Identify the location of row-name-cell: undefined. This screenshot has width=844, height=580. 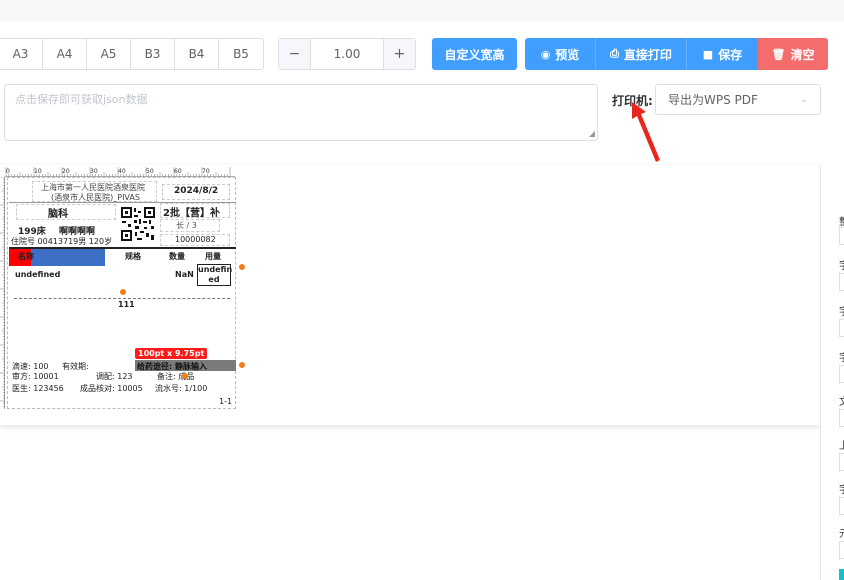
(37, 274).